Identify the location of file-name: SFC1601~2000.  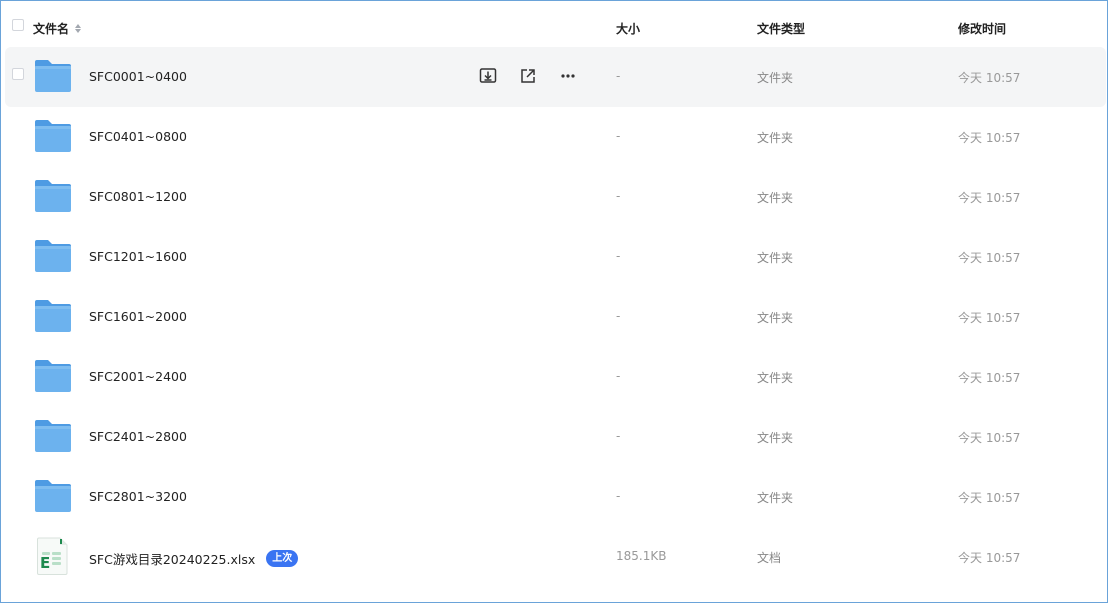
(138, 316).